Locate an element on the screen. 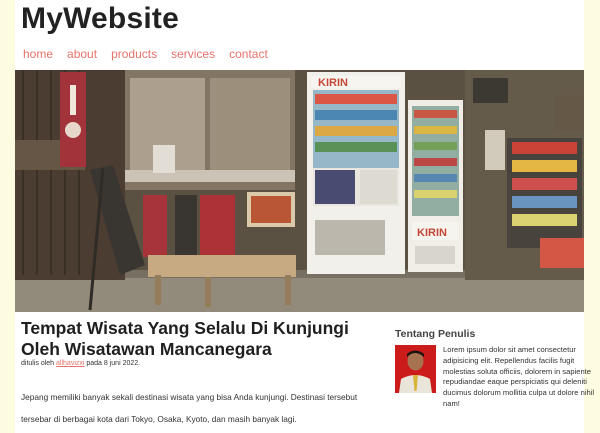 This screenshot has height=433, width=600. nav-home: home is located at coordinates (38, 54).